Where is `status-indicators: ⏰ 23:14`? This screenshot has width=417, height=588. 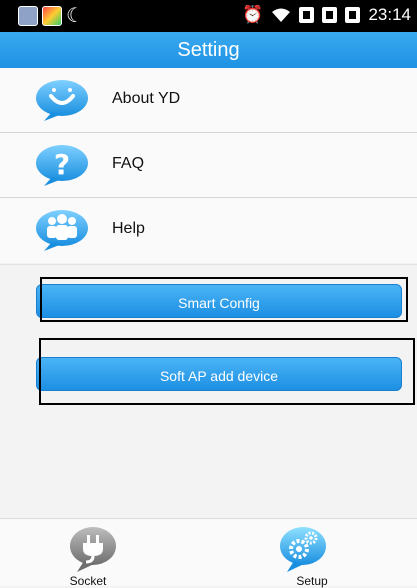 status-indicators: ⏰ 23:14 is located at coordinates (326, 15).